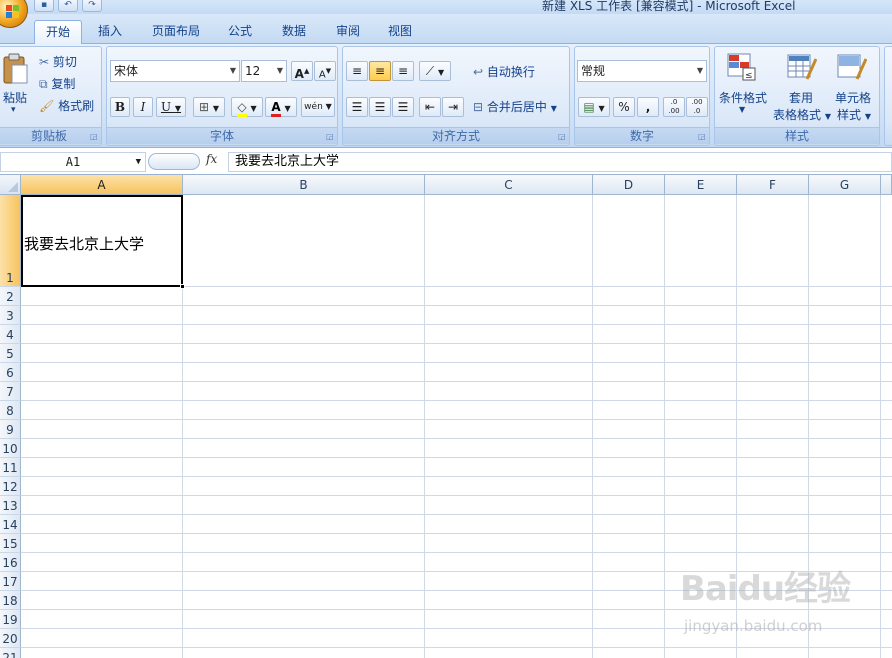  I want to click on phonetic-button: wén ▼, so click(318, 107).